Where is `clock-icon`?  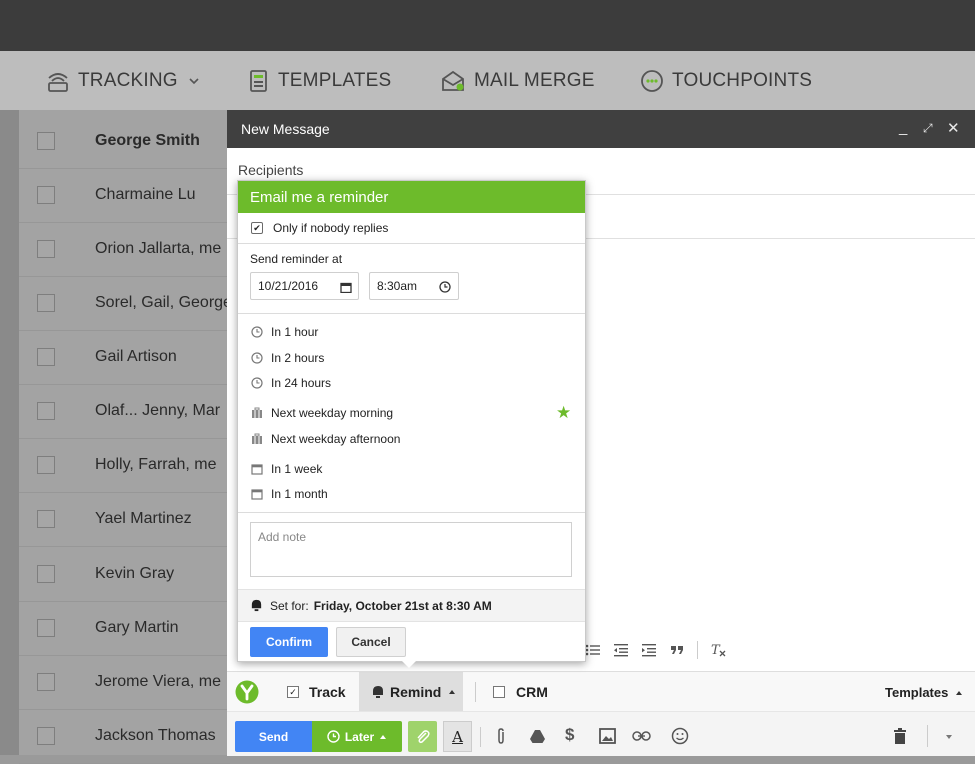
clock-icon is located at coordinates (445, 287).